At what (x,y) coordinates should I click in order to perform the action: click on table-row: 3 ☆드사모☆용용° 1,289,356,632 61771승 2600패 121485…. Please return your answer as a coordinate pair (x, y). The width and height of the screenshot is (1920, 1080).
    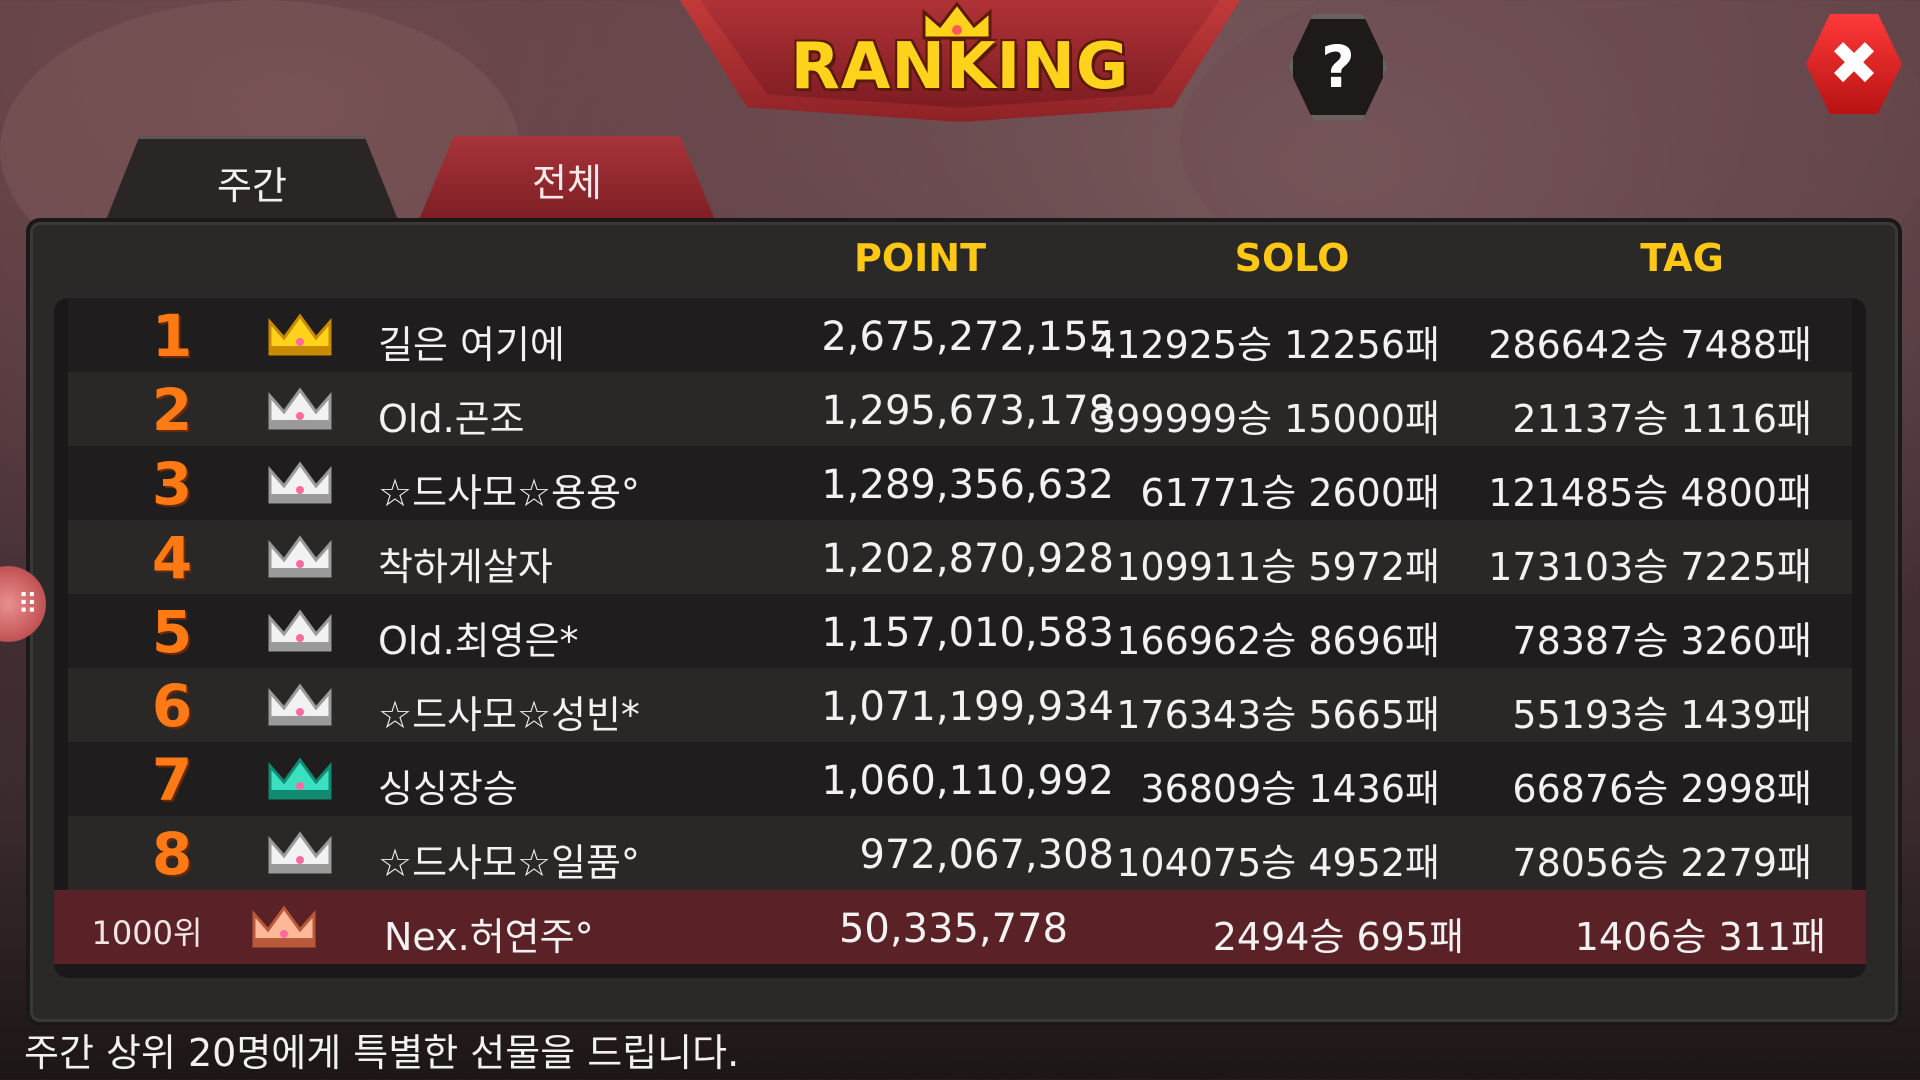
    Looking at the image, I should click on (960, 483).